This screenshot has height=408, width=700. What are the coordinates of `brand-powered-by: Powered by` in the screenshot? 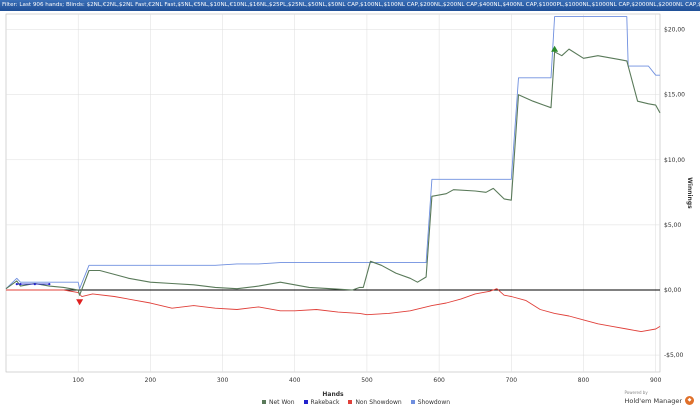 It's located at (636, 392).